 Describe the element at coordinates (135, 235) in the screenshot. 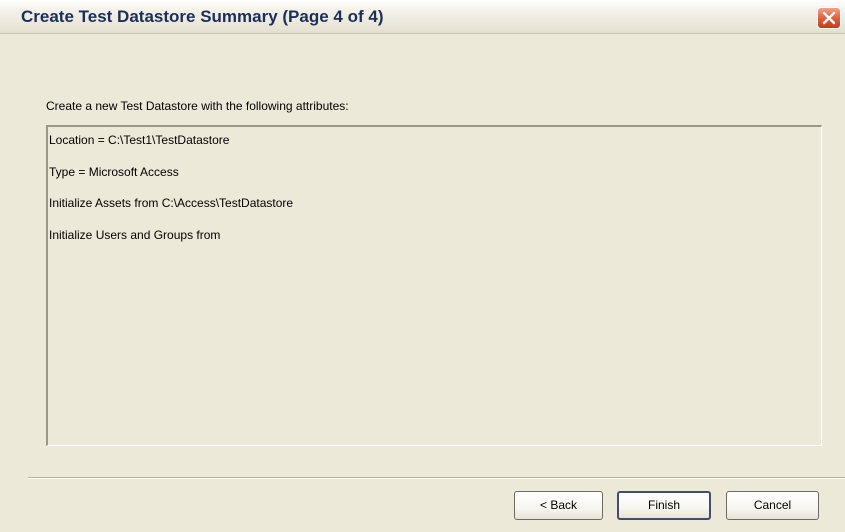

I see `summary-line-users-groups: Initialize Users and Groups from` at that location.